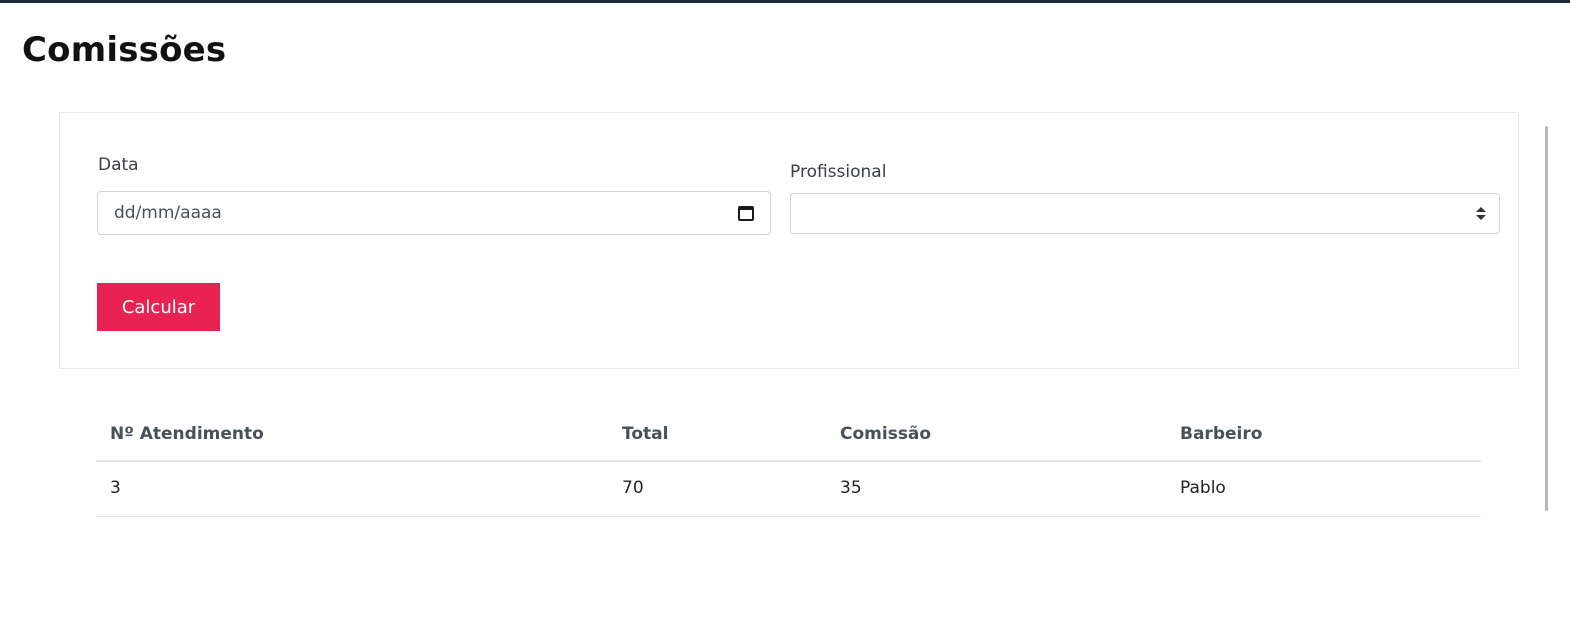 The width and height of the screenshot is (1570, 635). What do you see at coordinates (851, 488) in the screenshot?
I see `cell-comissao: 35` at bounding box center [851, 488].